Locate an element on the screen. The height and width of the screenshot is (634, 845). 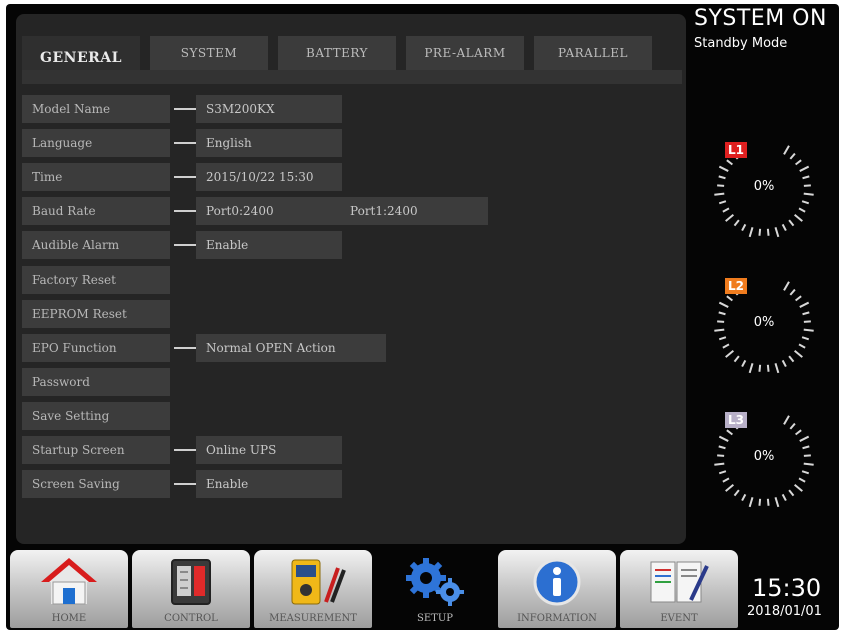
setting-label: Language is located at coordinates (96, 143).